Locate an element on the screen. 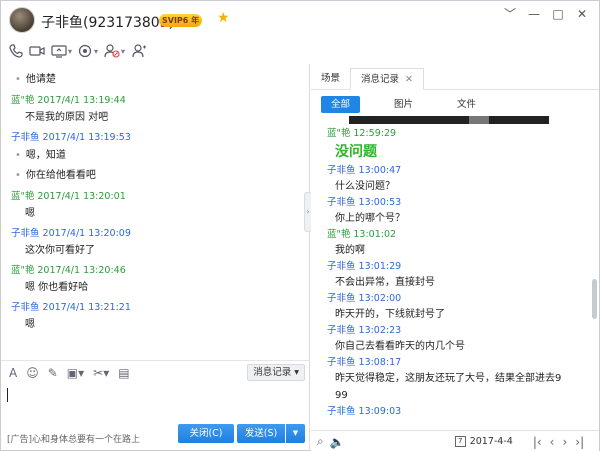  window-controls: ﹀ — □ ✕ is located at coordinates (546, 14).